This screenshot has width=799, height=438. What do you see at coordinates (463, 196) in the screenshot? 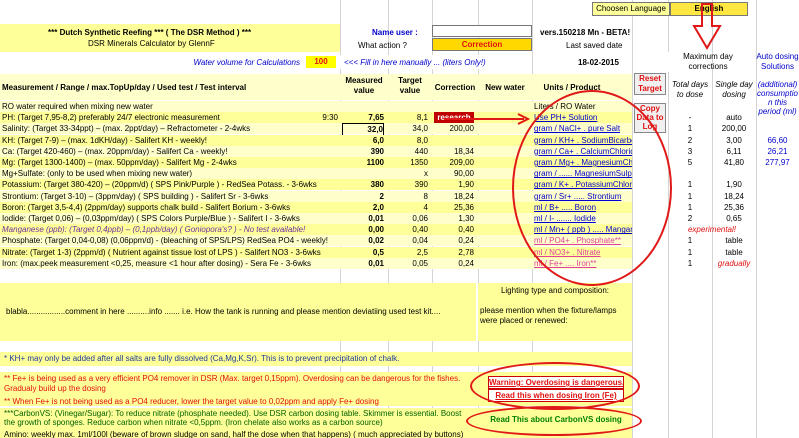
I see `correction-value: 18,24` at bounding box center [463, 196].